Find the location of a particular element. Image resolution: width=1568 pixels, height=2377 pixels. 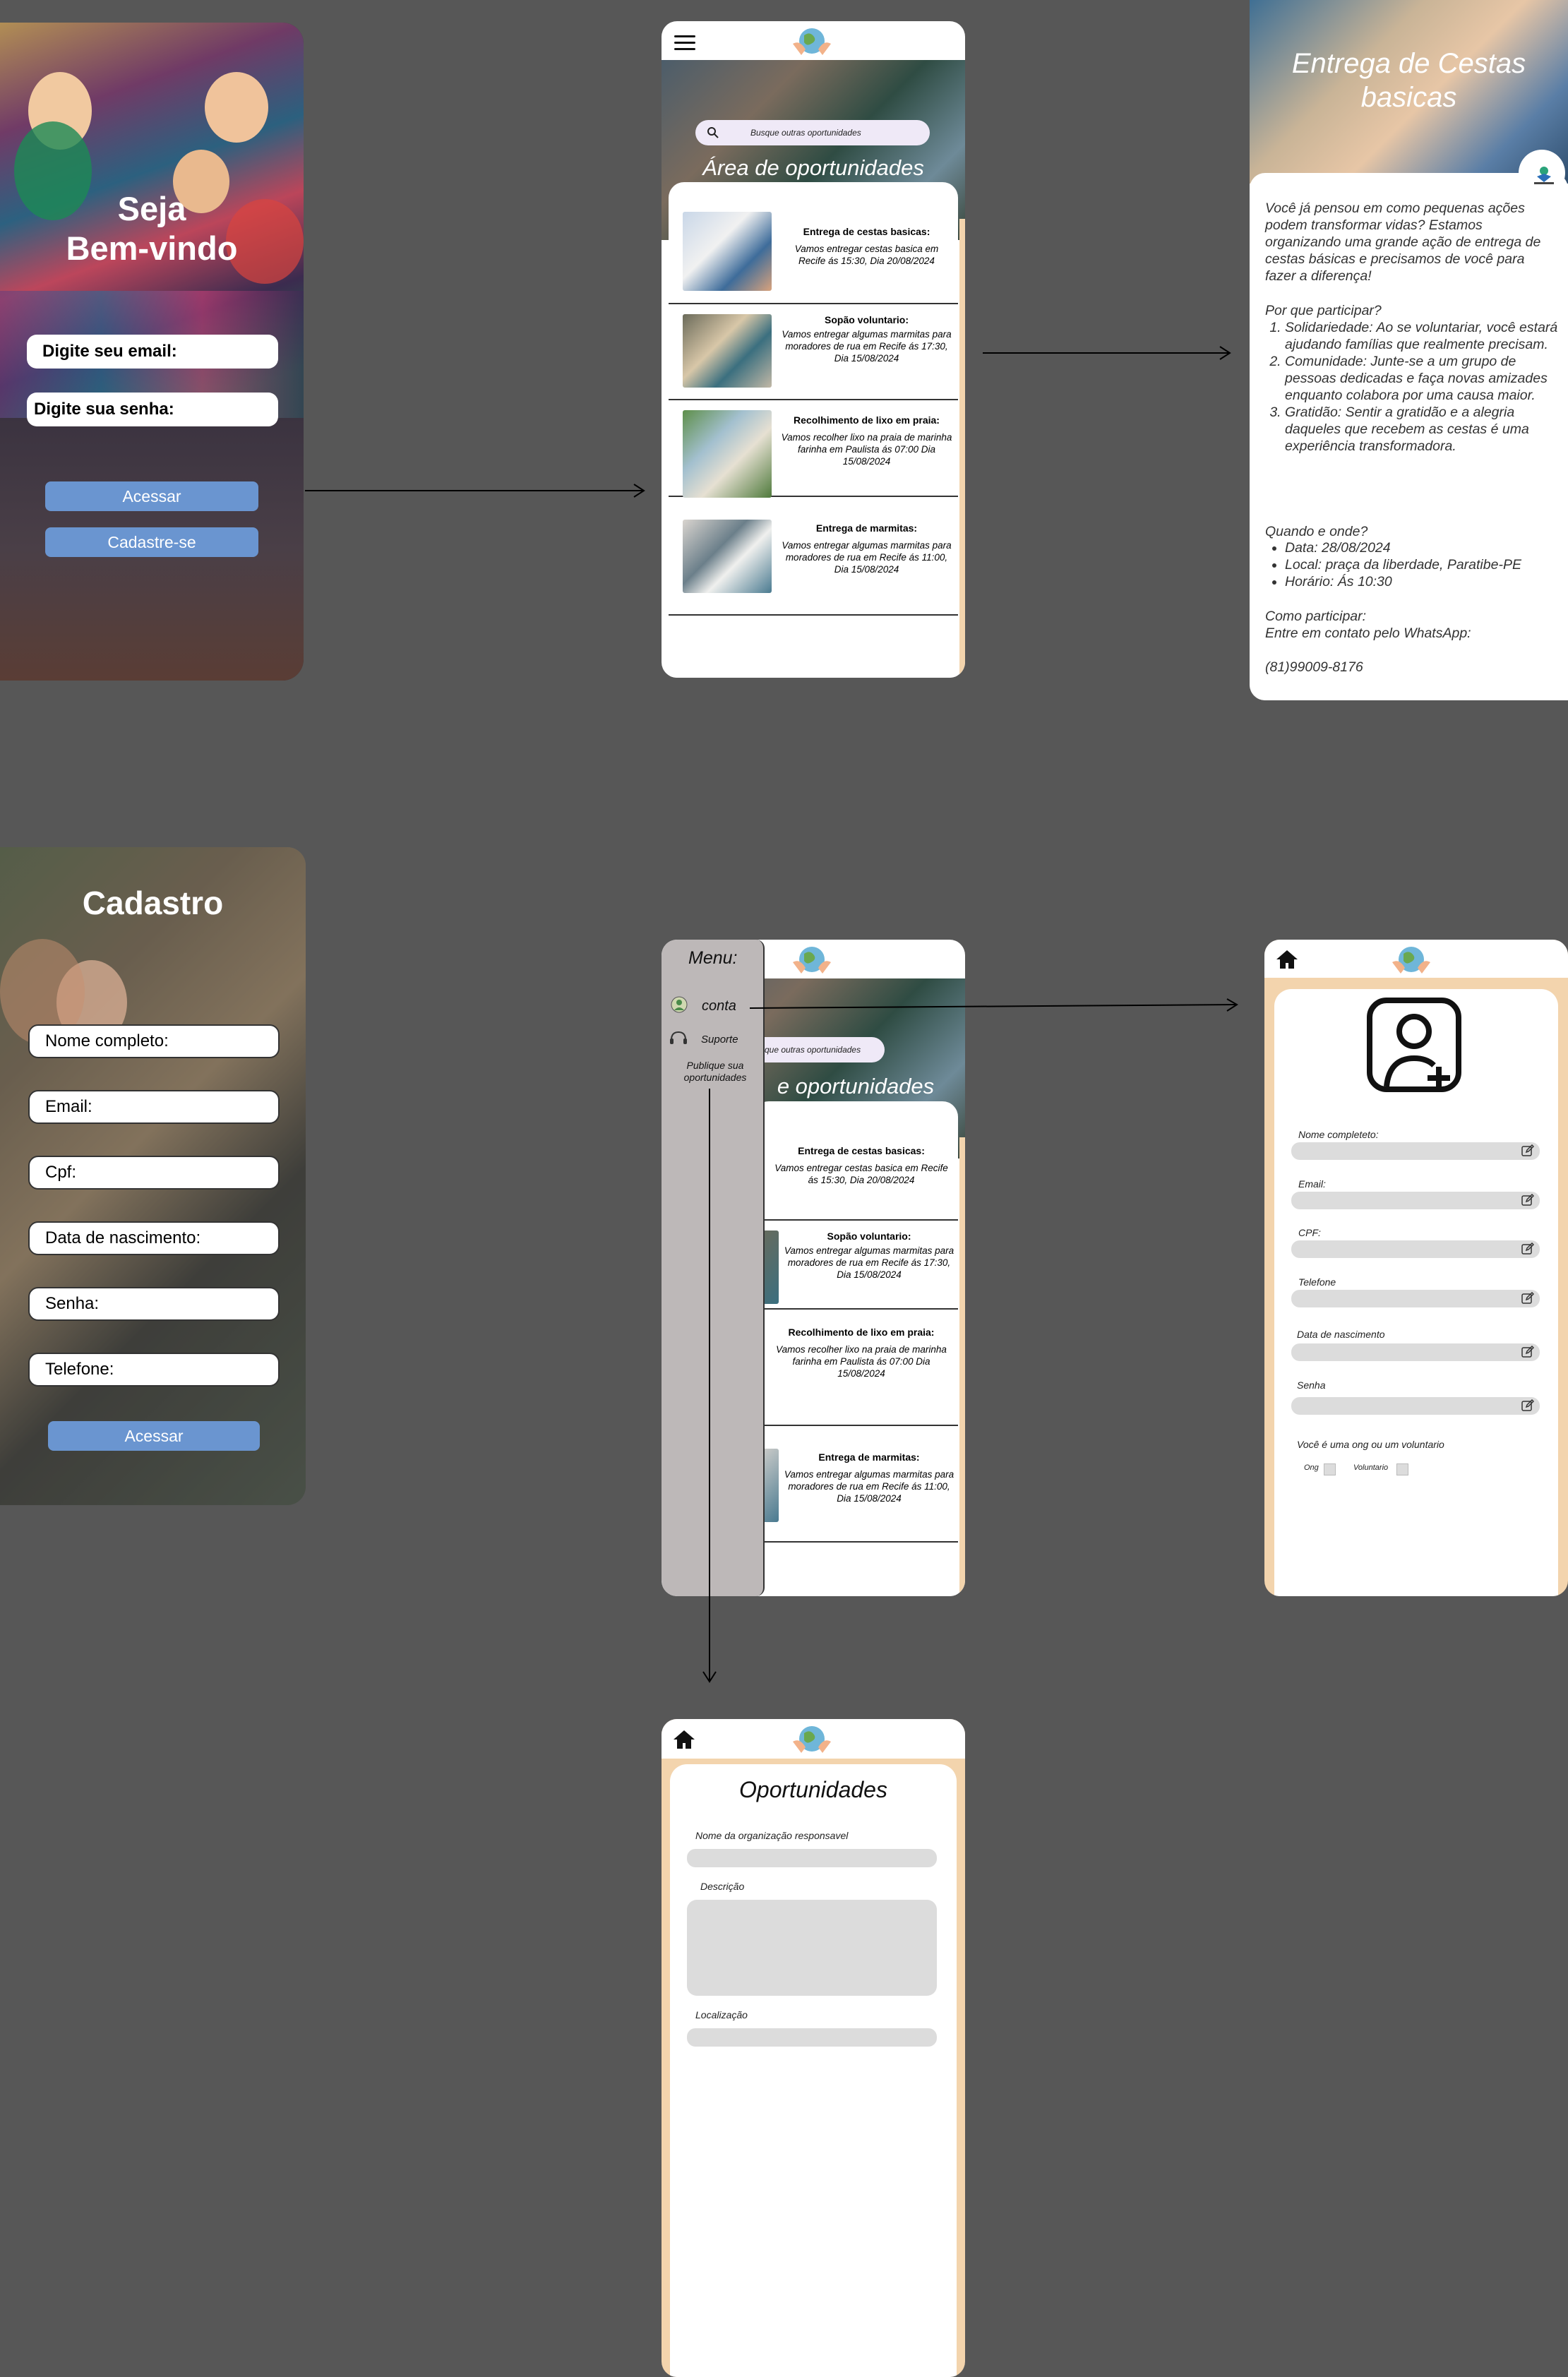

description-field is located at coordinates (812, 1948).